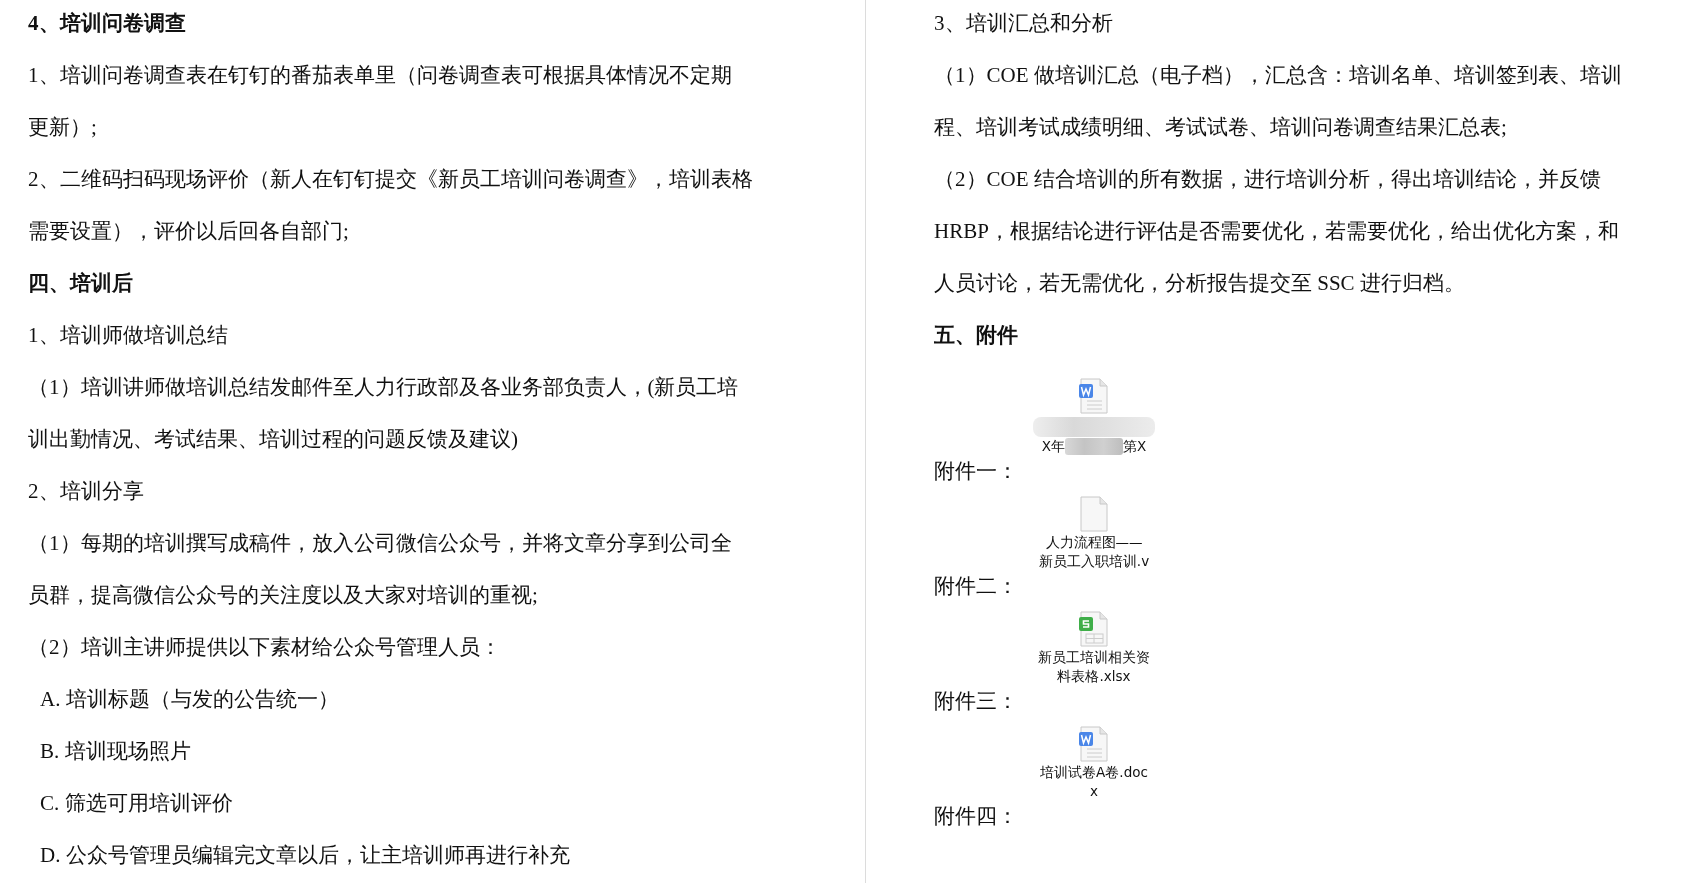 The width and height of the screenshot is (1682, 883). What do you see at coordinates (136, 803) in the screenshot?
I see `paragraph-line: C. 筛选可用培训评价` at bounding box center [136, 803].